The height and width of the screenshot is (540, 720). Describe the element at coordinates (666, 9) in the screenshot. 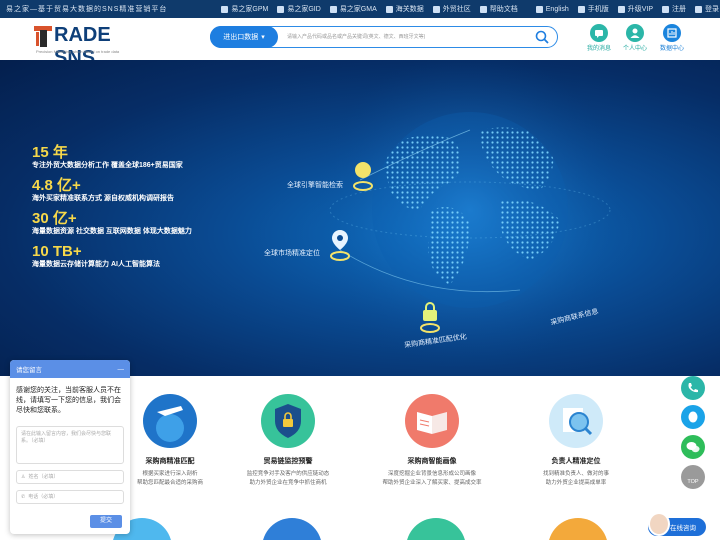

I see `register-icon` at that location.